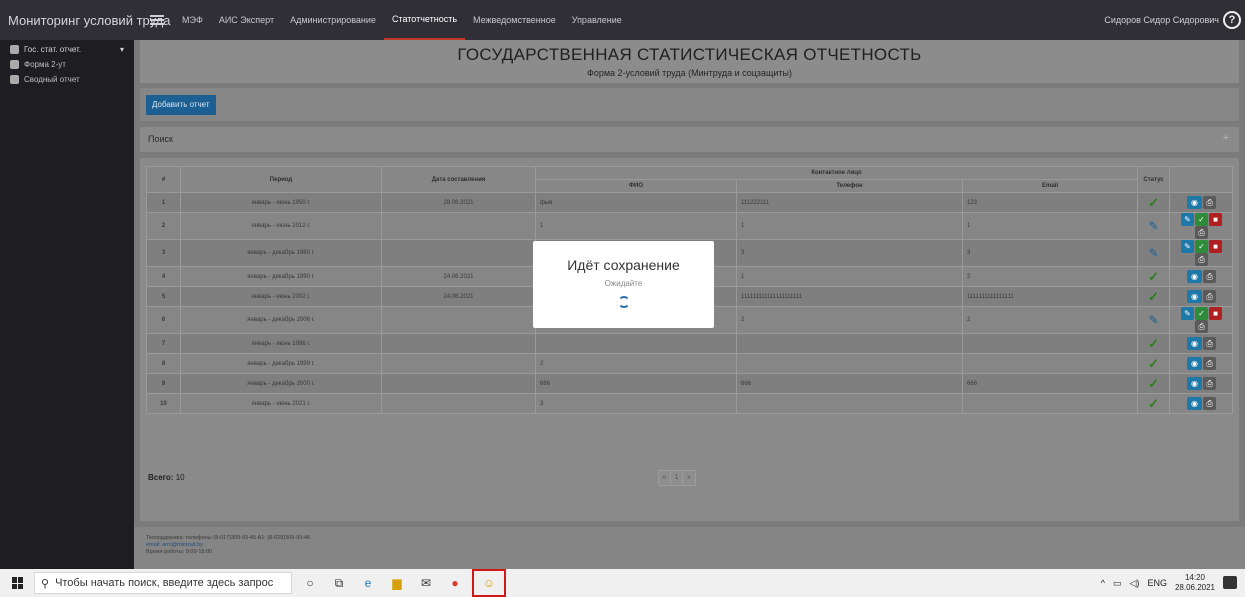 This screenshot has height=597, width=1245. I want to click on nav-administration: Администрирование, so click(333, 20).